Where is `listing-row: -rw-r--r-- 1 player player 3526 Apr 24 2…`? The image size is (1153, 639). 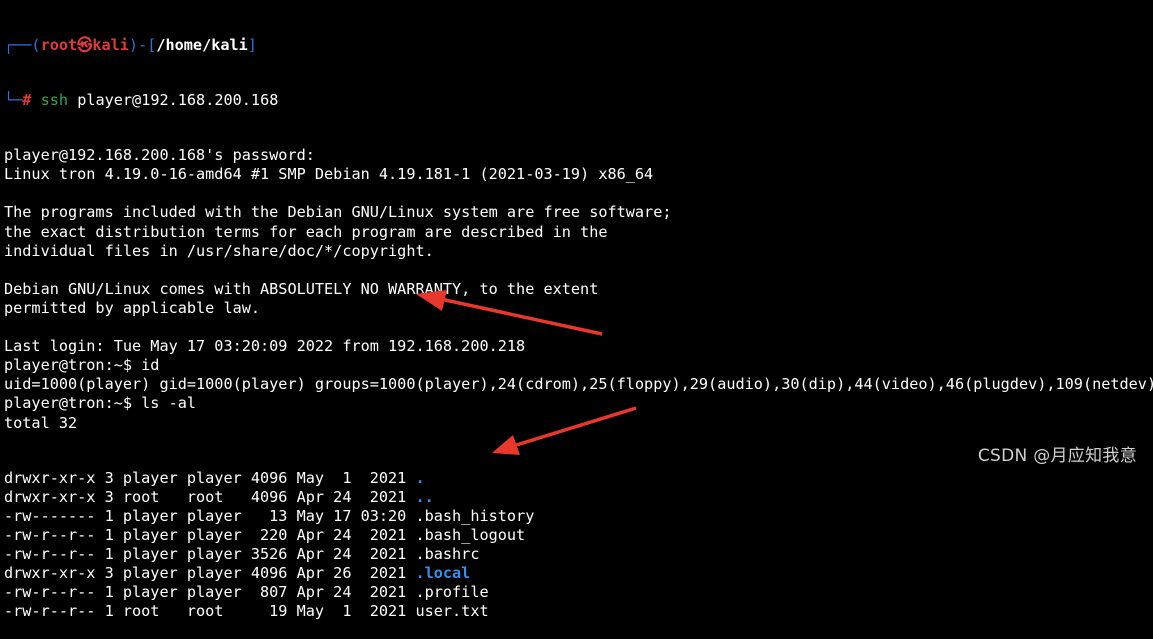 listing-row: -rw-r--r-- 1 player player 3526 Apr 24 2… is located at coordinates (578, 554).